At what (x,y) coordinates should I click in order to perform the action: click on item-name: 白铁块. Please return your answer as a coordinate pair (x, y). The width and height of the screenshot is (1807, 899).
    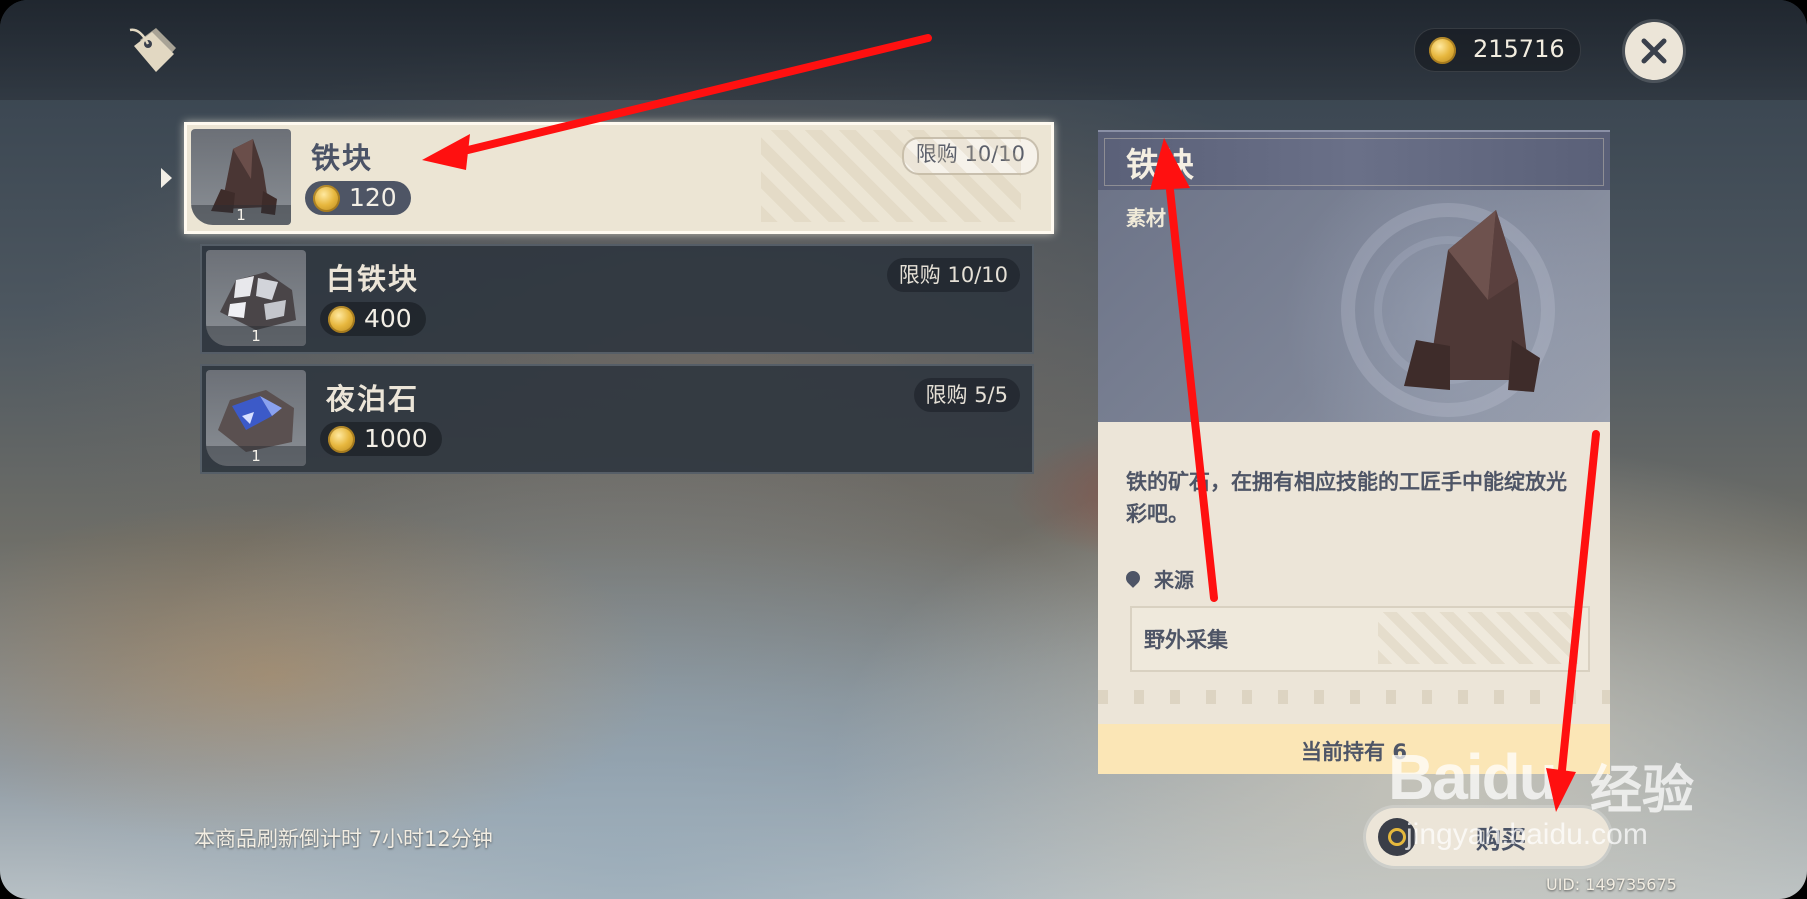
    Looking at the image, I should click on (373, 279).